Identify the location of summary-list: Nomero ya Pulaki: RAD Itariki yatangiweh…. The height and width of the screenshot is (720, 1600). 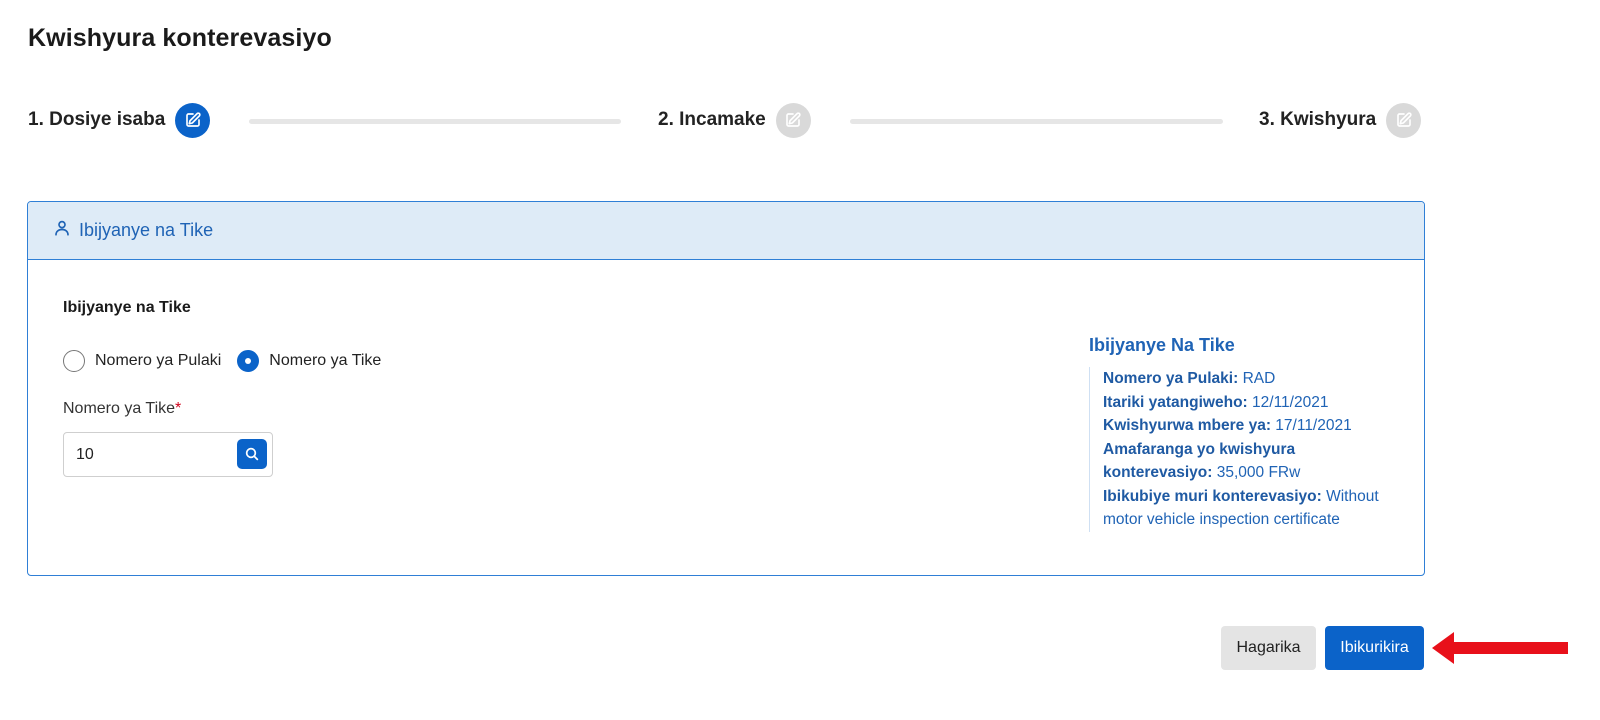
(1239, 449).